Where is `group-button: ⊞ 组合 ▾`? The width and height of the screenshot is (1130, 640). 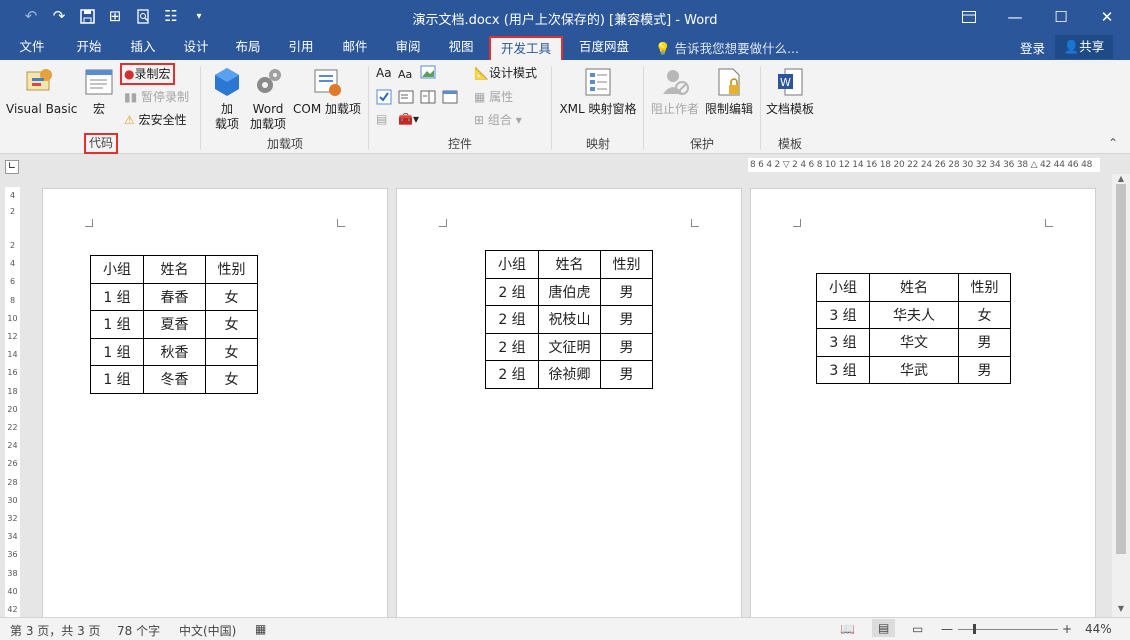
group-button: ⊞ 组合 ▾ is located at coordinates (498, 120).